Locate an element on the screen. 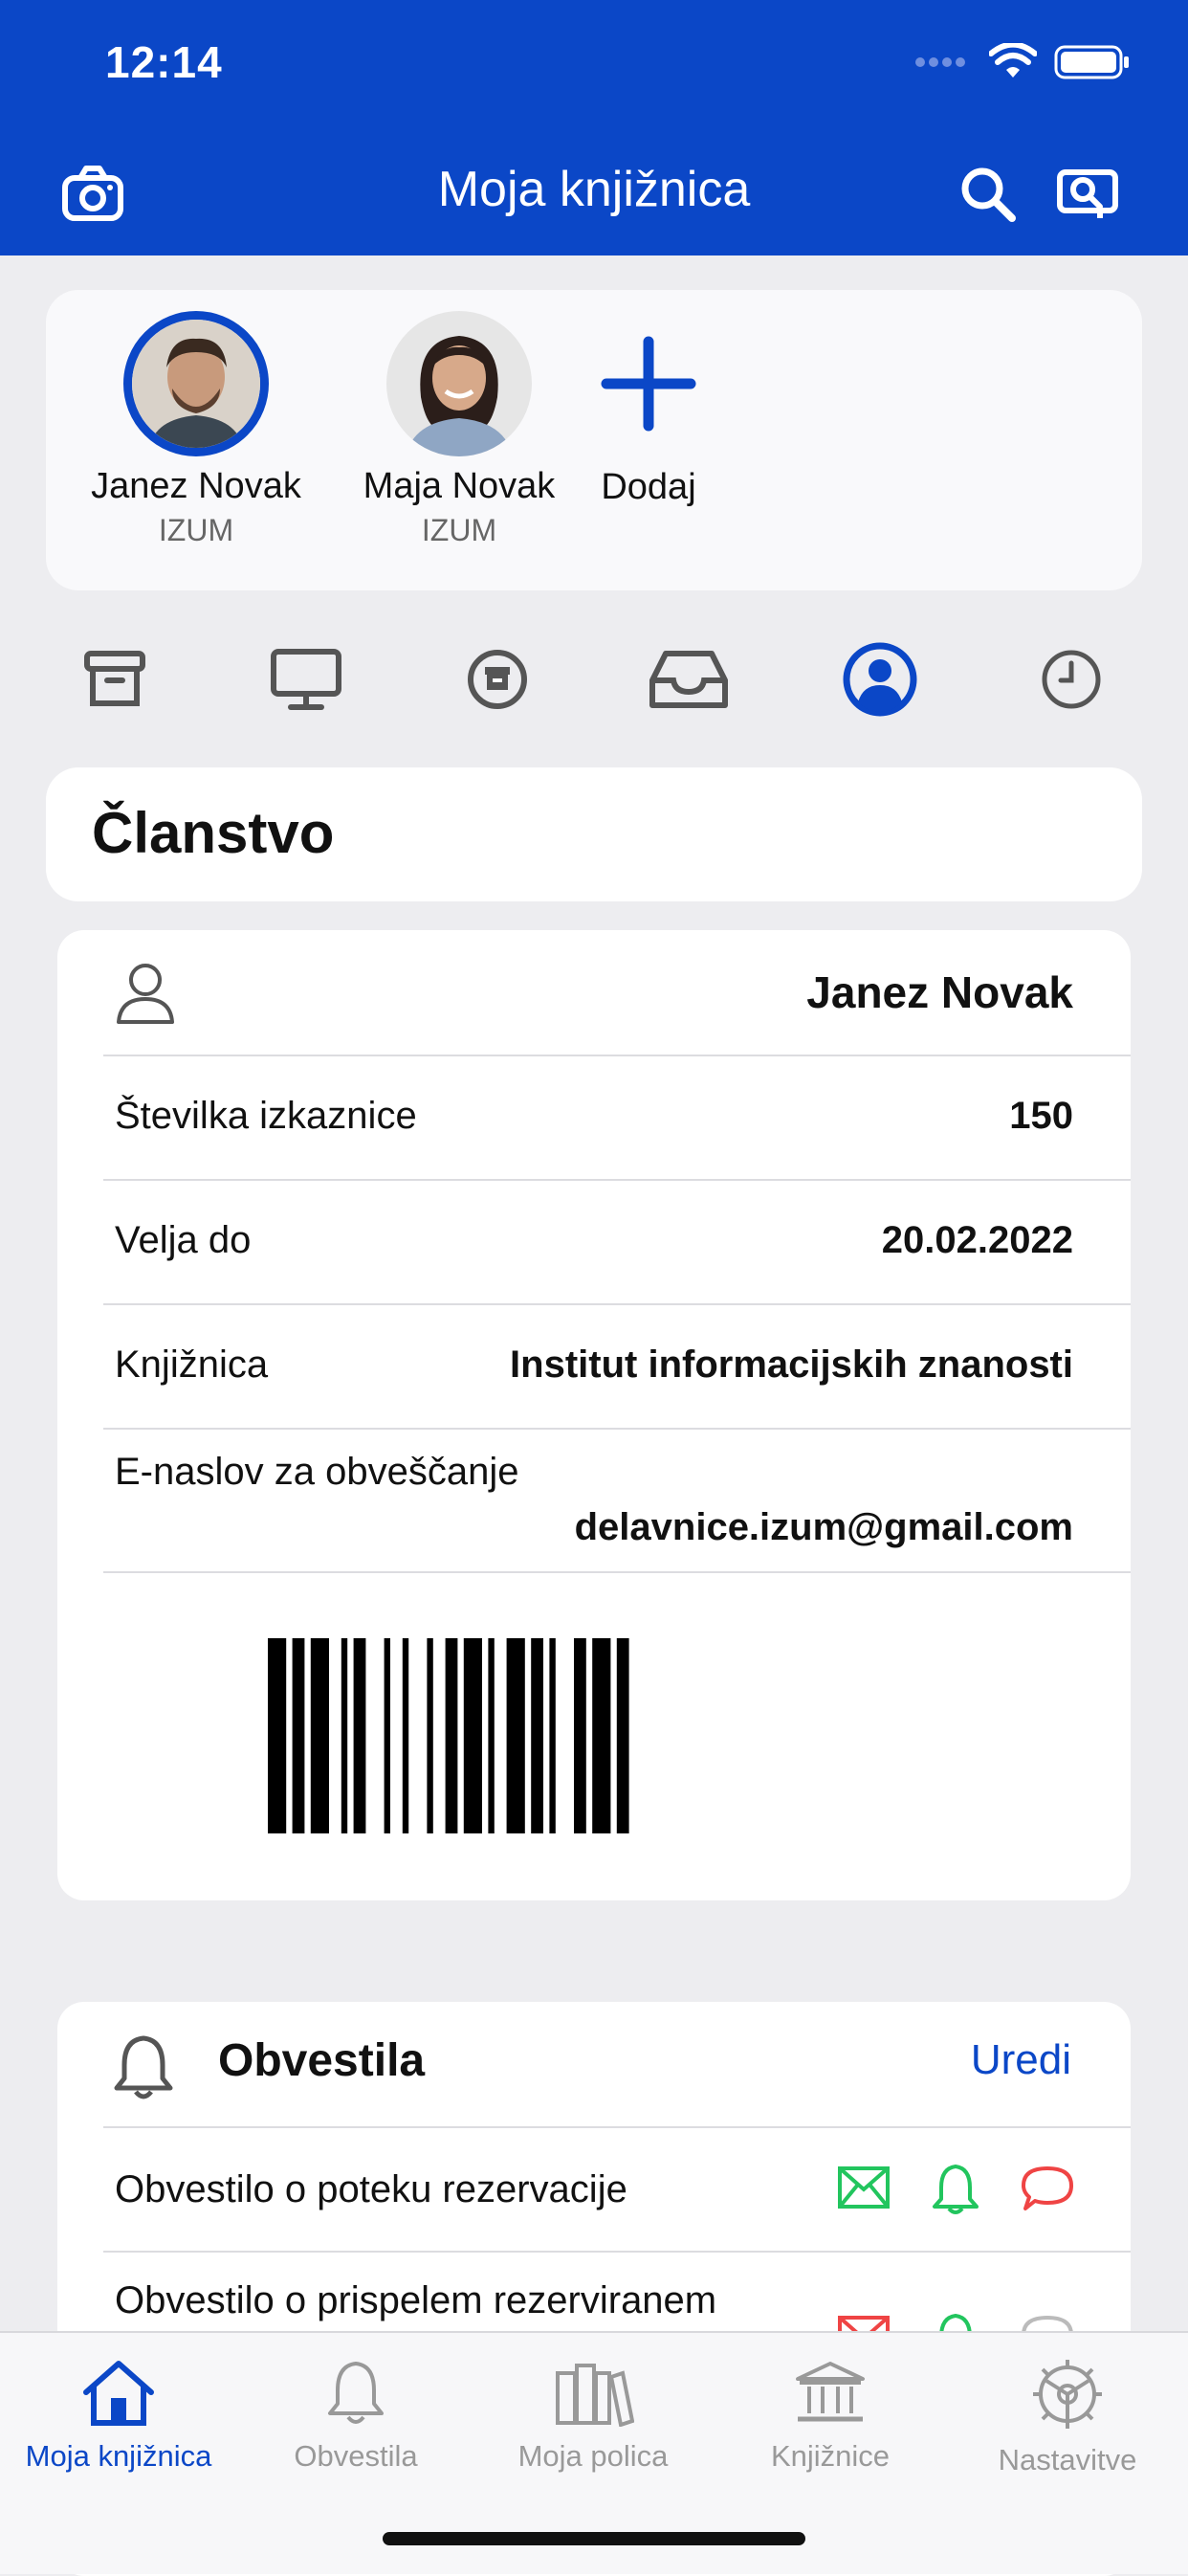  tab-label: Nastavitve is located at coordinates (1067, 2459).